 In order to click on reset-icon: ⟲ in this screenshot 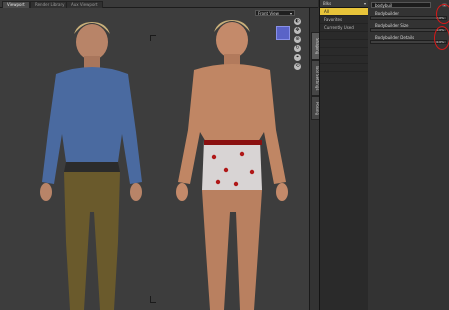, I will do `click(297, 66)`.